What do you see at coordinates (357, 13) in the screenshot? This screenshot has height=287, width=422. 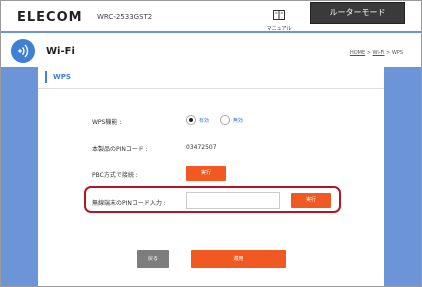 I see `router-mode-tab: ルーターモード` at bounding box center [357, 13].